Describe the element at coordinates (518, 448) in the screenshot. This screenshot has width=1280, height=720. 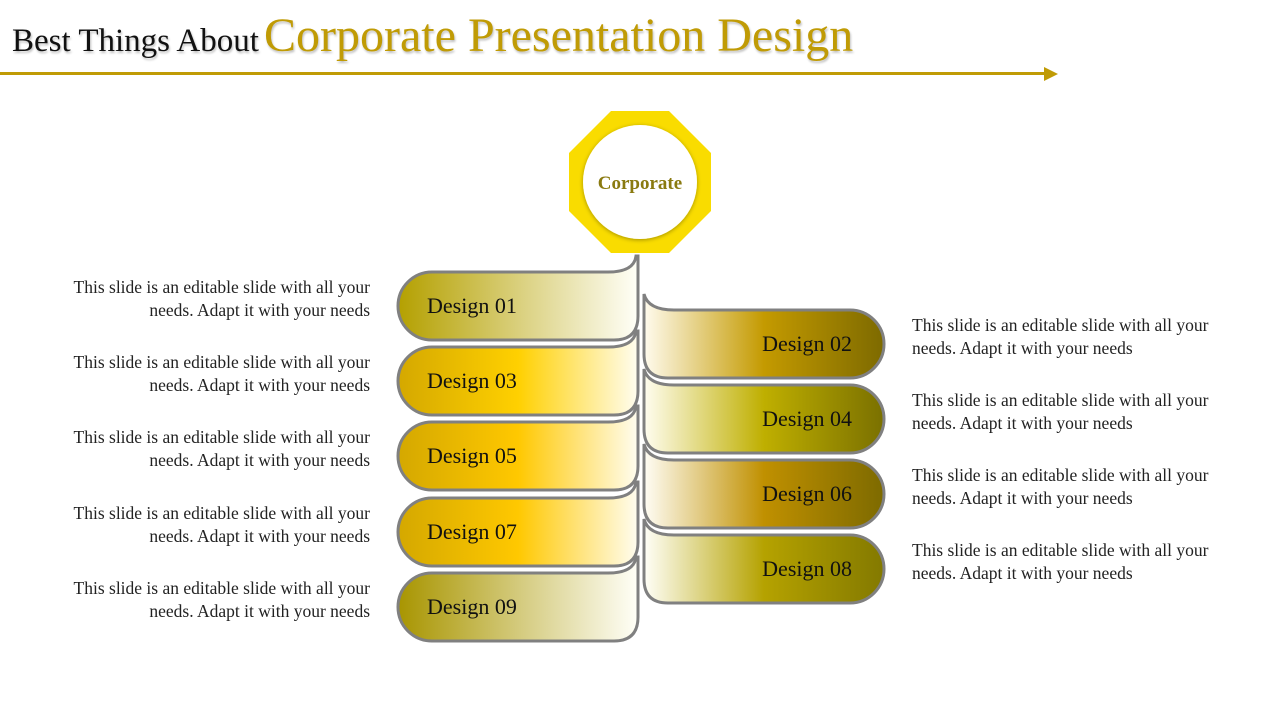
I see `design-tab: Design 05` at that location.